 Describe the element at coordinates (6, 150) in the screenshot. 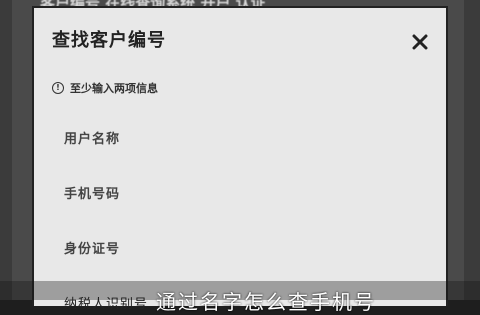

I see `left-edge` at that location.